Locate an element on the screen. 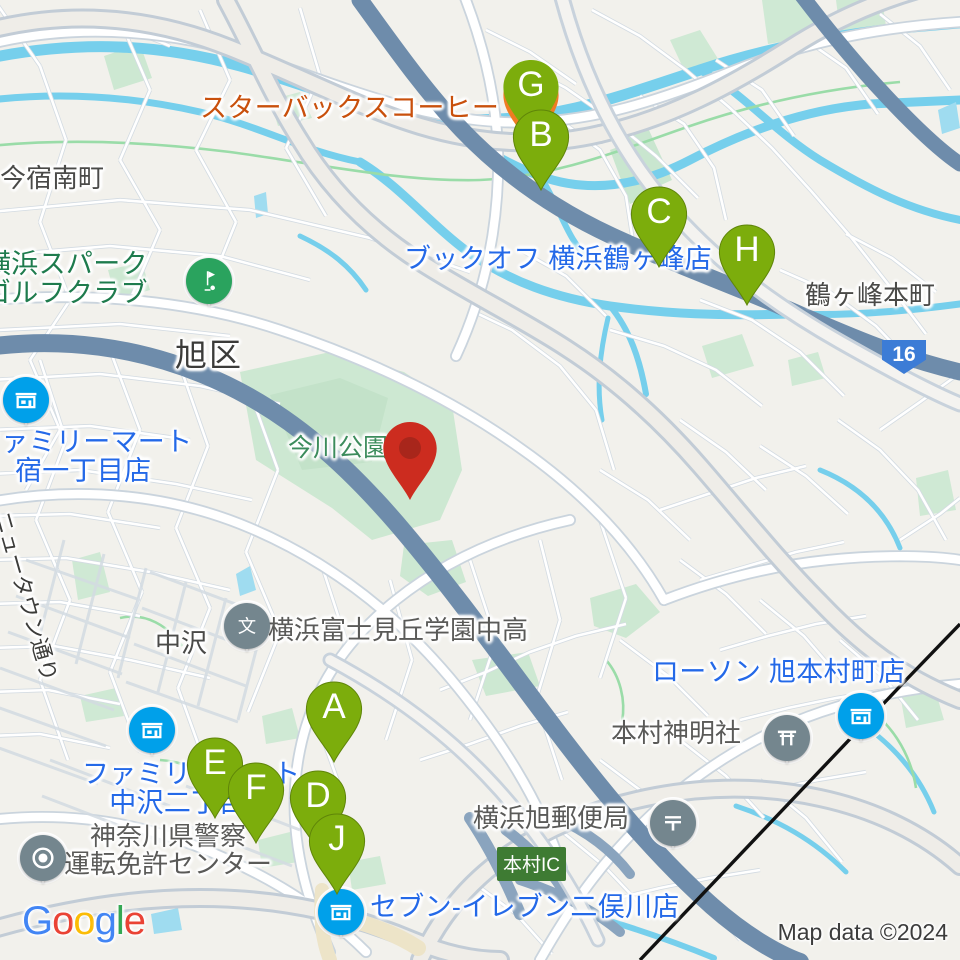 This screenshot has width=960, height=960. map-attribution: Map data ©2024 is located at coordinates (862, 932).